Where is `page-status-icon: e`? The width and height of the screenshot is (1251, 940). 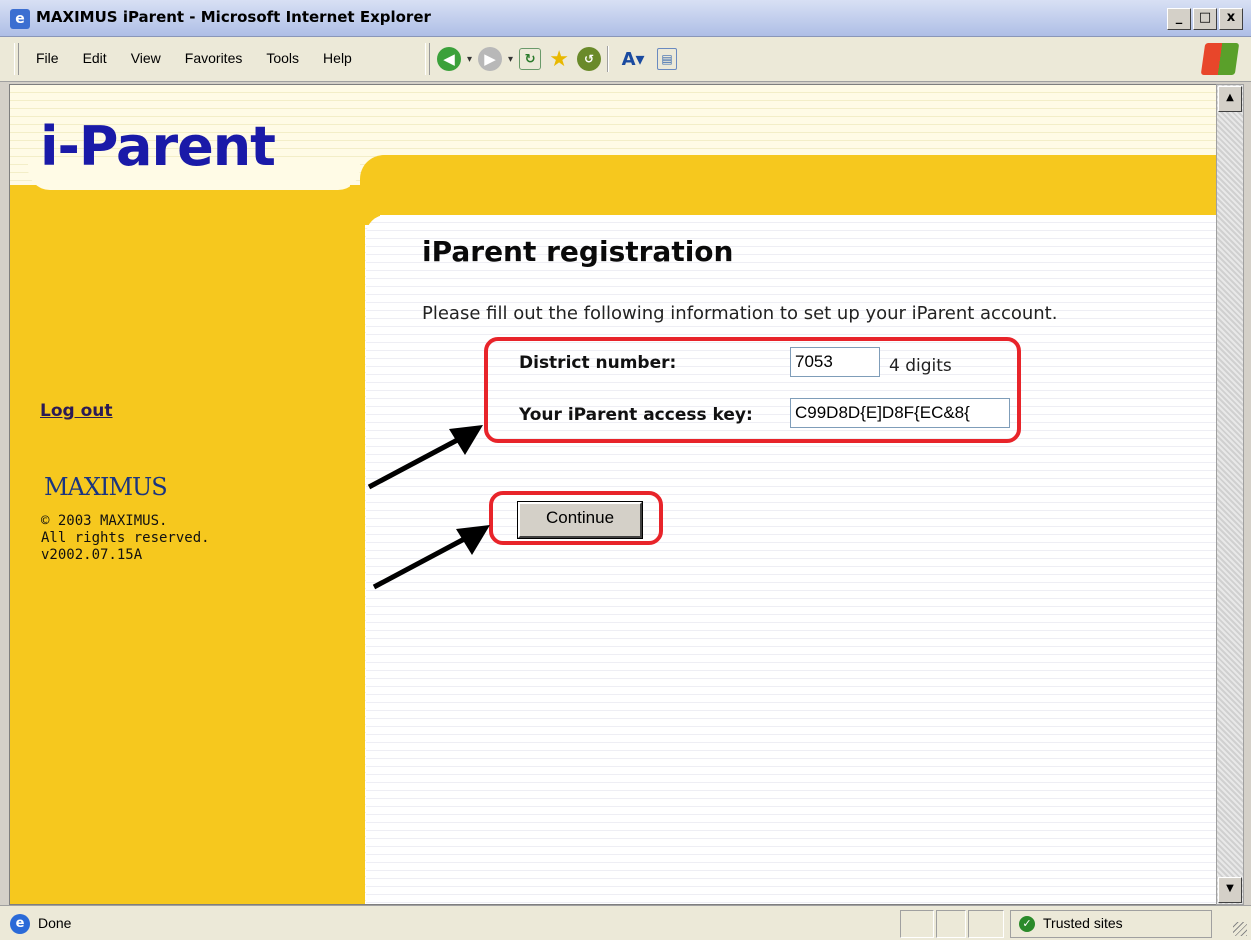
page-status-icon: e is located at coordinates (20, 924).